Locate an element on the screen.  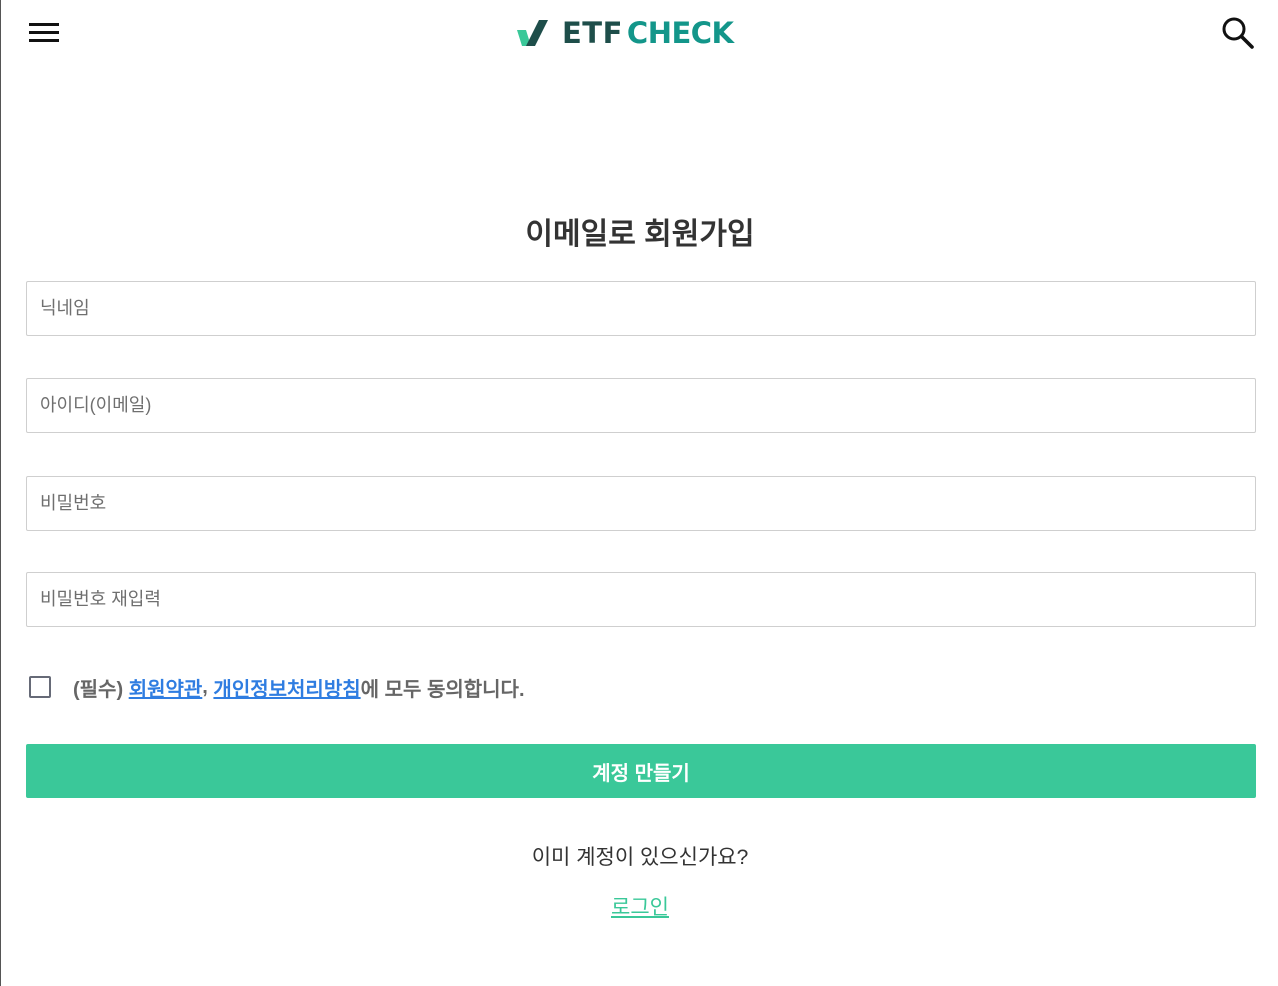
checkmark-logo-icon is located at coordinates (532, 33).